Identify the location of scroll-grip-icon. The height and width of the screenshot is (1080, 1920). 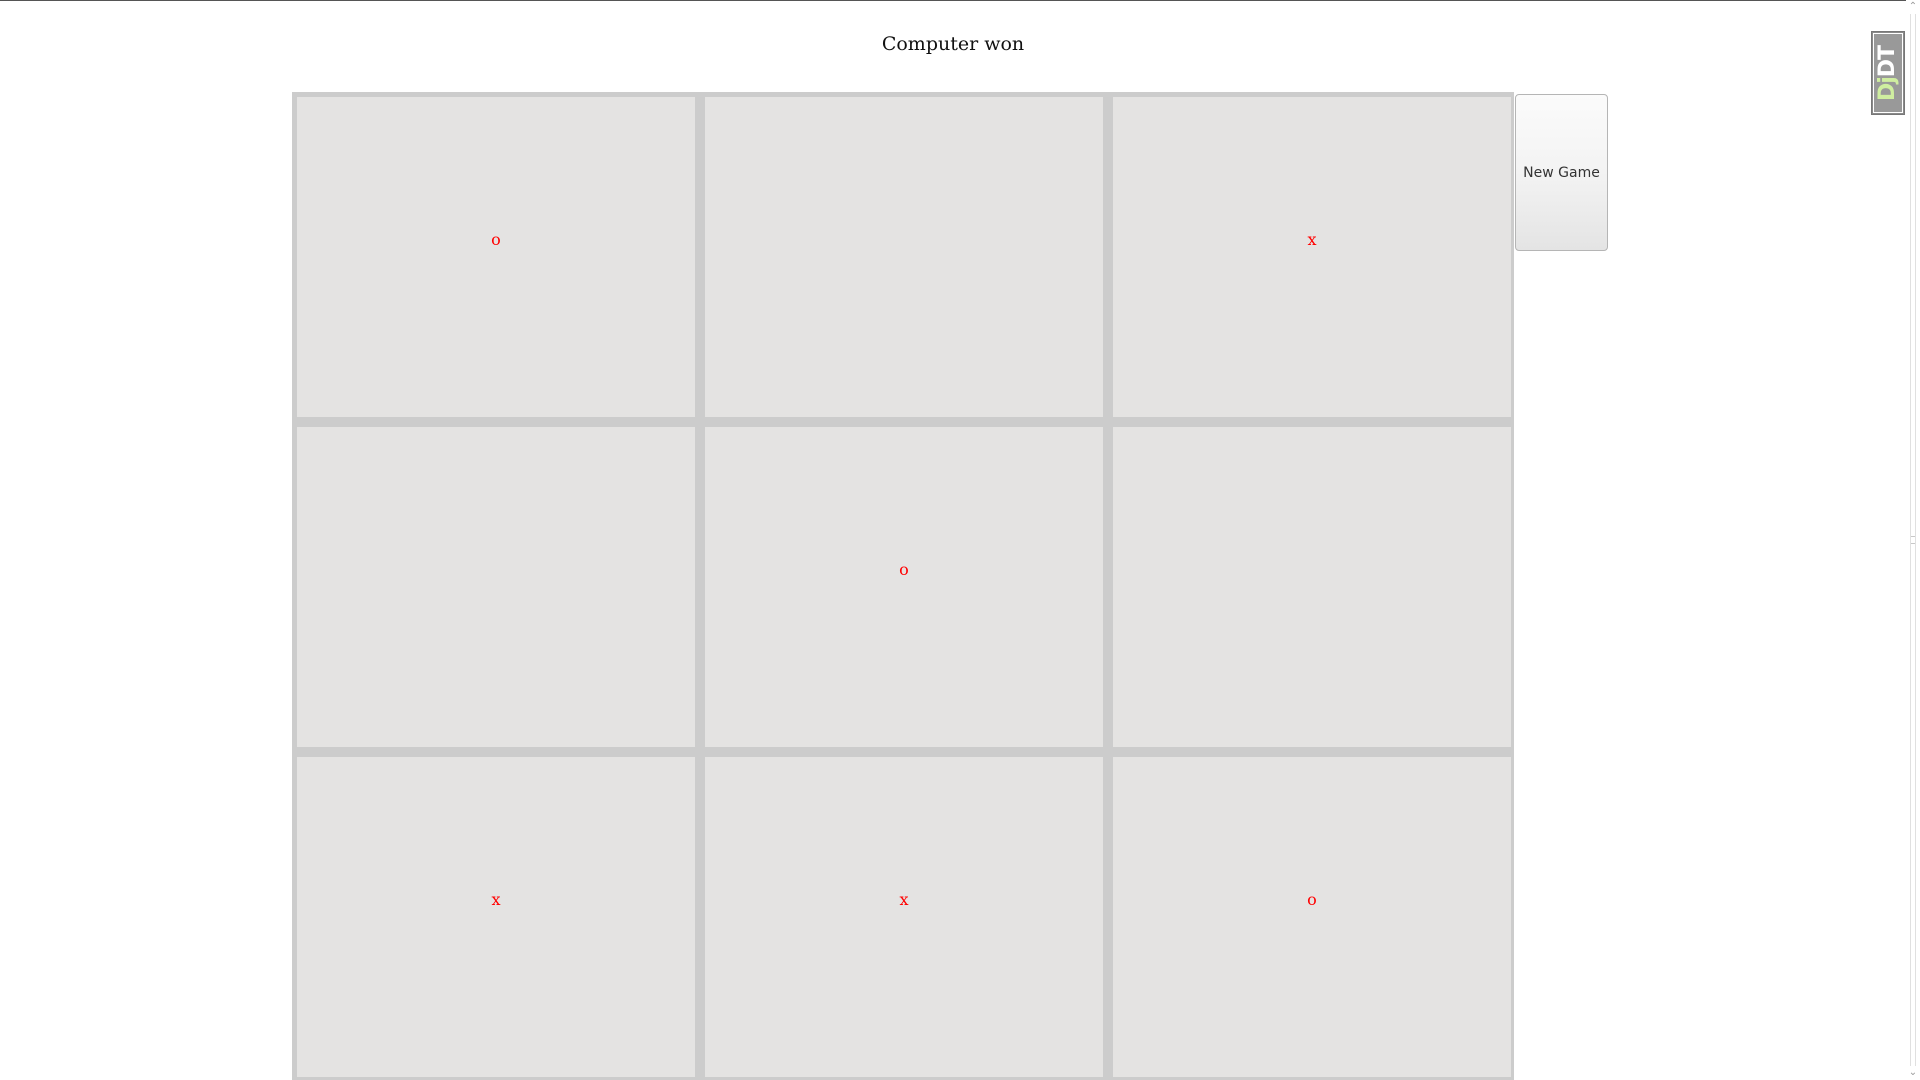
(1913, 540).